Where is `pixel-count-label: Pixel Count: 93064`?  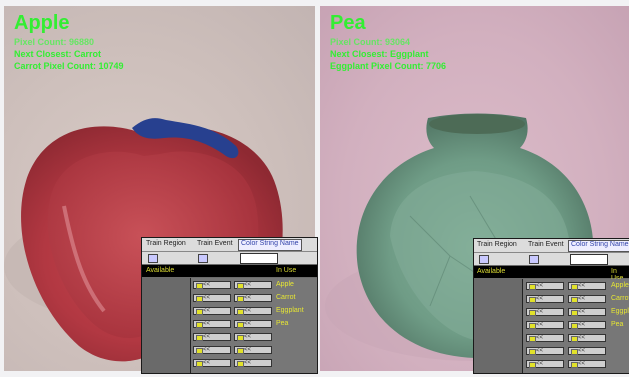 pixel-count-label: Pixel Count: 93064 is located at coordinates (370, 42).